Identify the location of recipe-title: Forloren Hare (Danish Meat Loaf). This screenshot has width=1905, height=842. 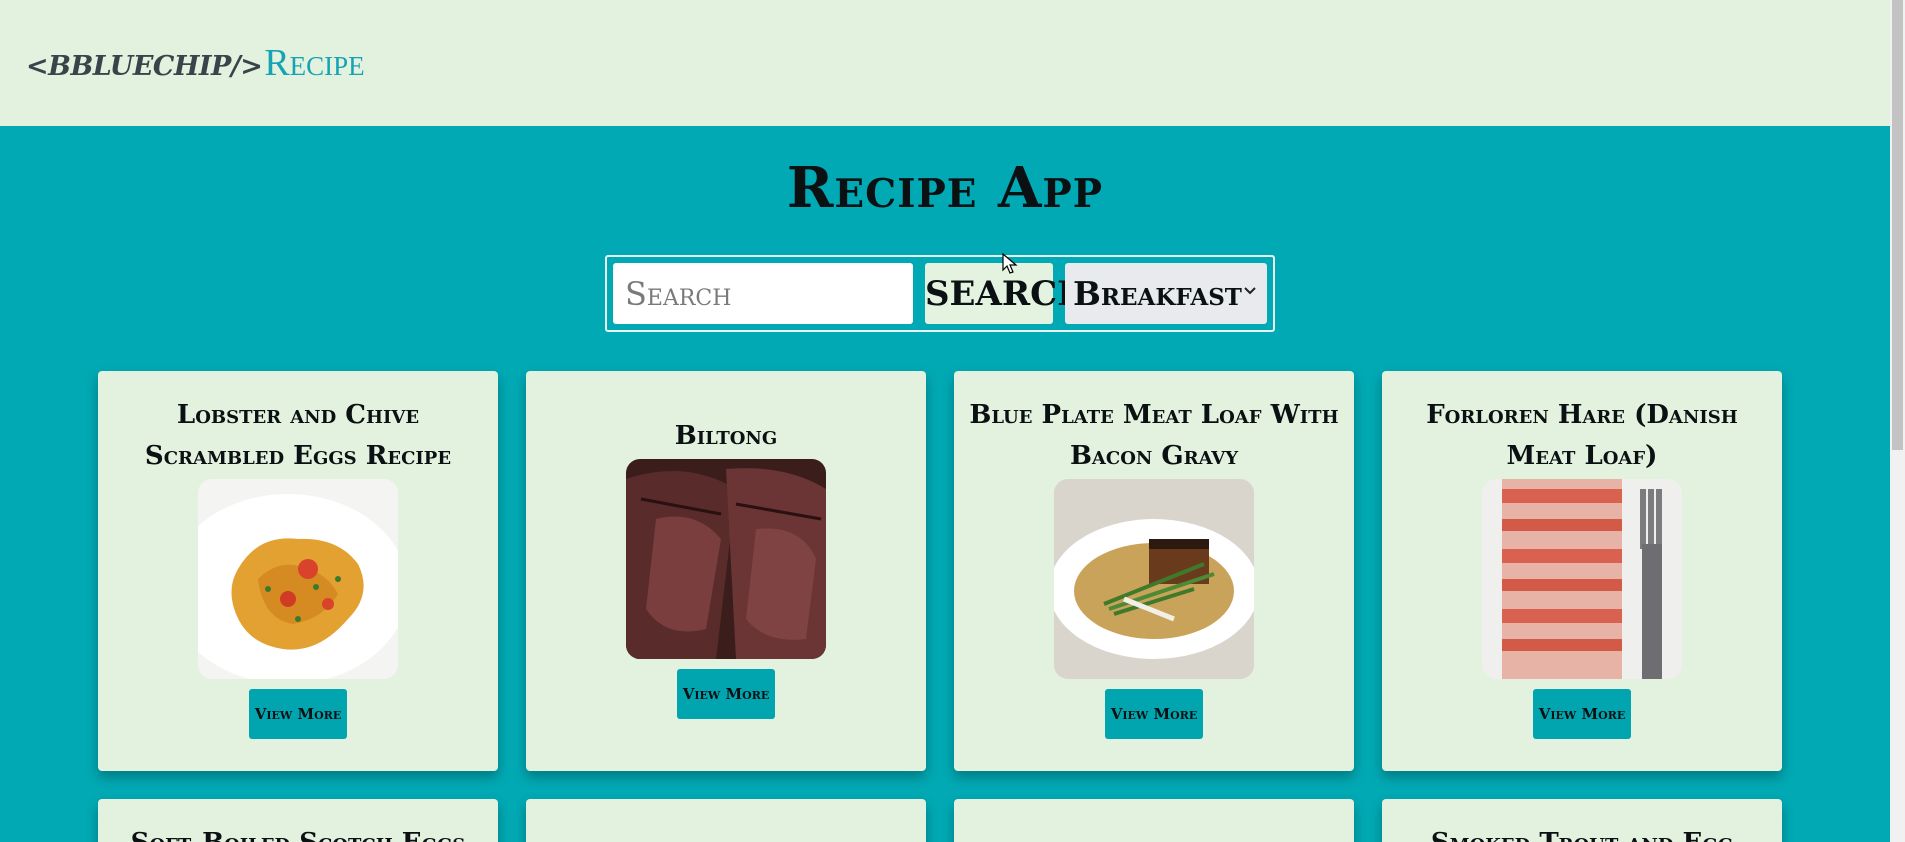
(1582, 435).